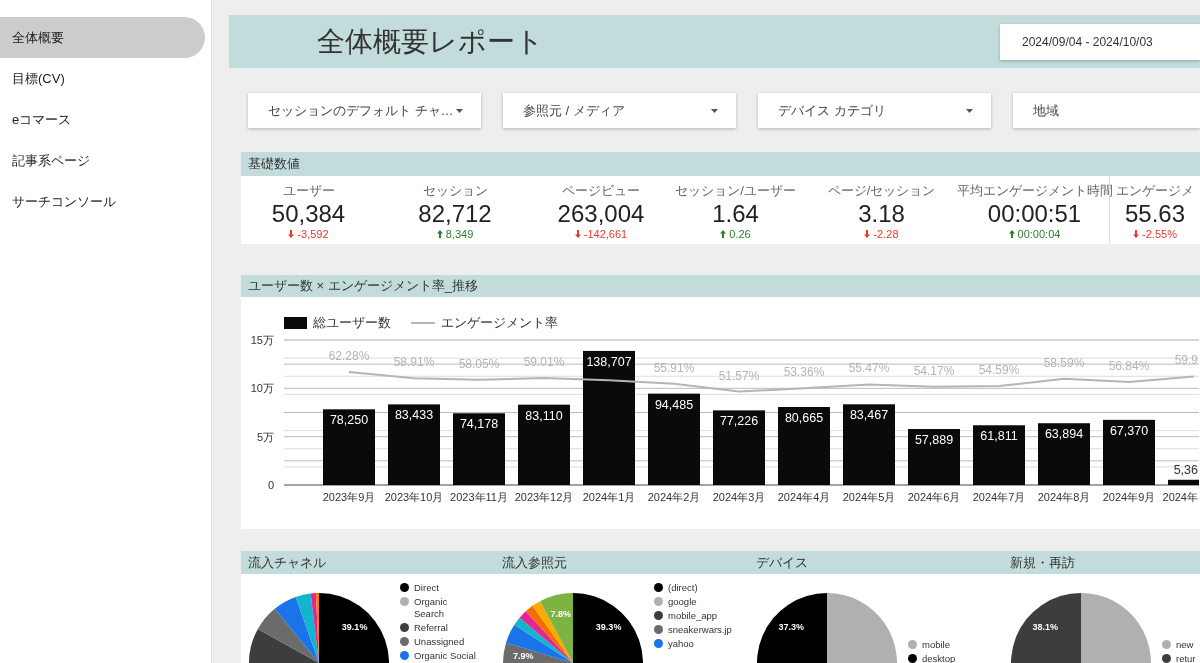  Describe the element at coordinates (414, 415) in the screenshot. I see `data-label: 83,433` at that location.